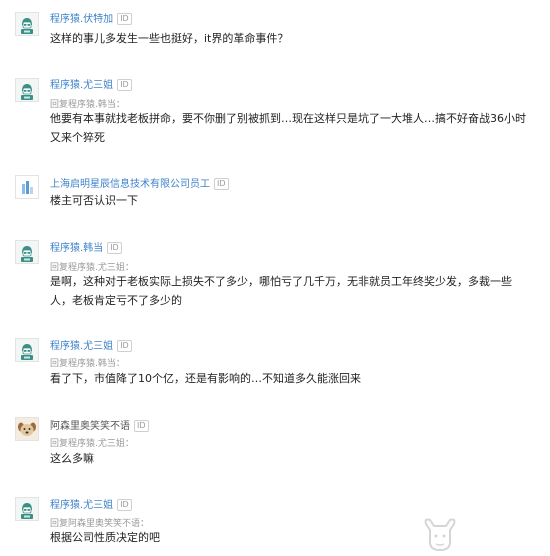 The image size is (550, 556). I want to click on comment-text: 根据公司性质决定的吧, so click(105, 537).